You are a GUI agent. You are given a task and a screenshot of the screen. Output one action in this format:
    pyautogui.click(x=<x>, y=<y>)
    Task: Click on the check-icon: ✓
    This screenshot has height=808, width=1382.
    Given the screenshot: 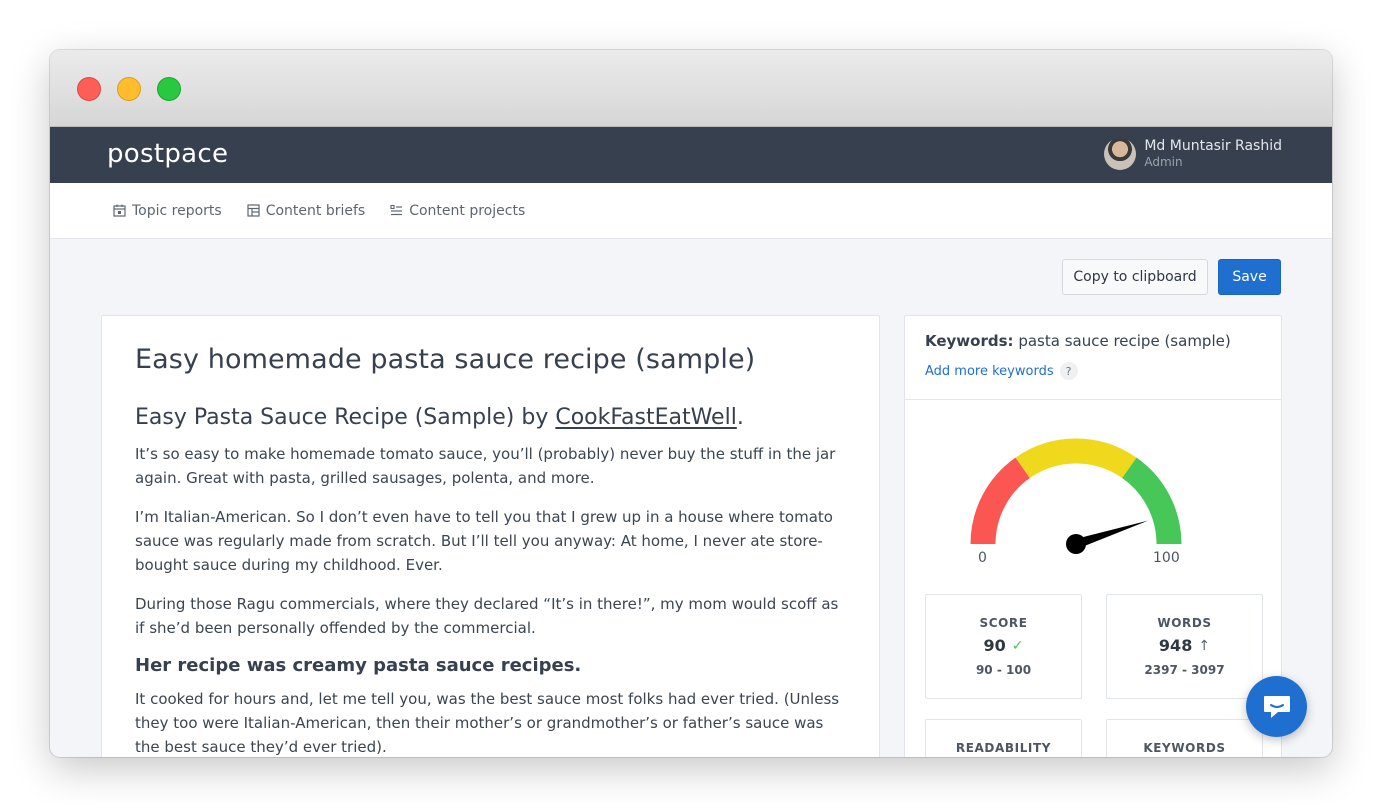 What is the action you would take?
    pyautogui.click(x=1017, y=645)
    